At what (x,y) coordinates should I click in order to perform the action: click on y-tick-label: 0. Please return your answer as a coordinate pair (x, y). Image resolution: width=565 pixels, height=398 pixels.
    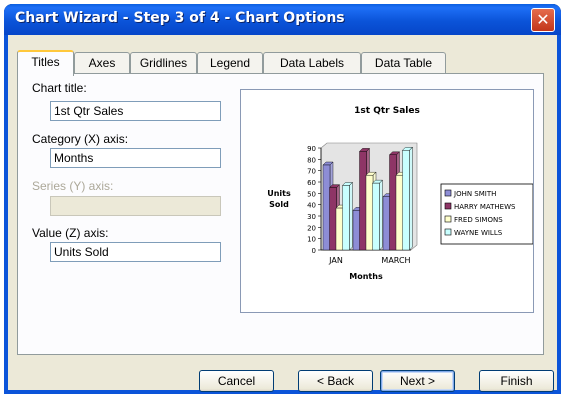
    Looking at the image, I should click on (314, 251).